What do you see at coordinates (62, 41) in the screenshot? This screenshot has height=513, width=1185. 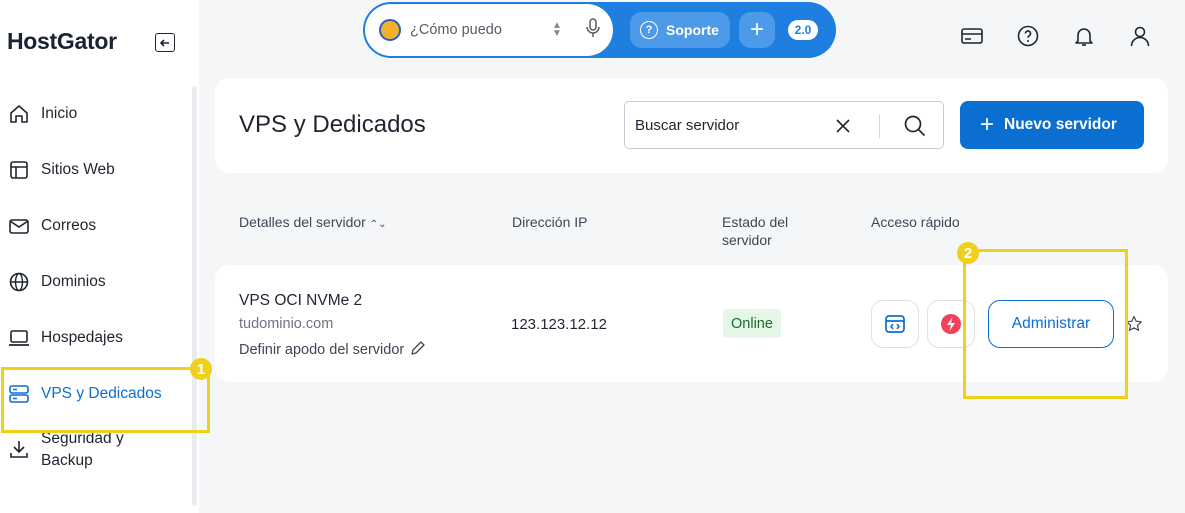 I see `hostgator-logo: HostGator` at bounding box center [62, 41].